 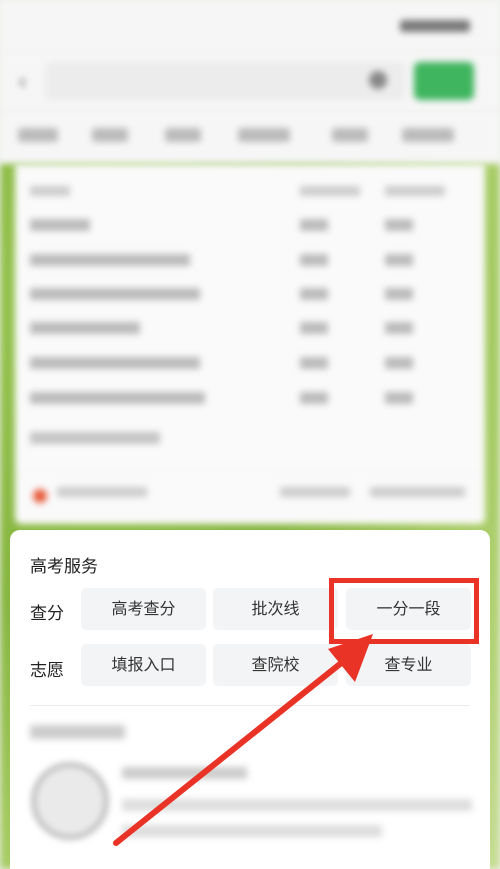 What do you see at coordinates (243, 740) in the screenshot?
I see `annotation-arrow` at bounding box center [243, 740].